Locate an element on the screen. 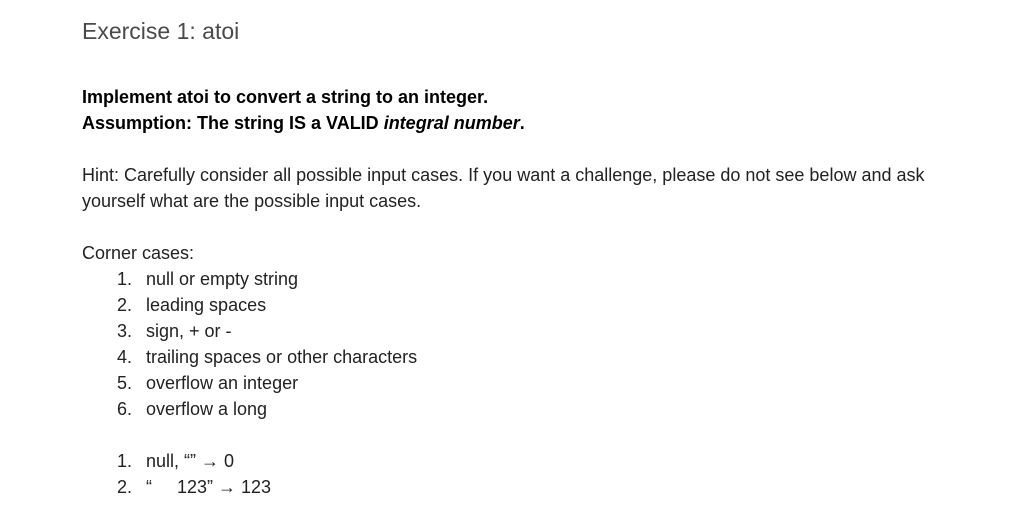 This screenshot has width=1024, height=524. statement-line-2-suffix: . is located at coordinates (522, 123).